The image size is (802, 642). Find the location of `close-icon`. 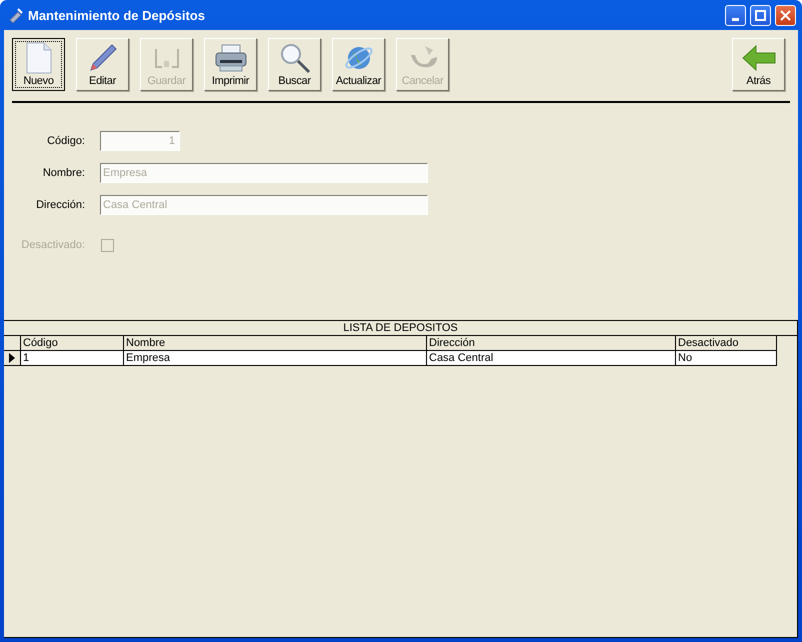

close-icon is located at coordinates (785, 15).